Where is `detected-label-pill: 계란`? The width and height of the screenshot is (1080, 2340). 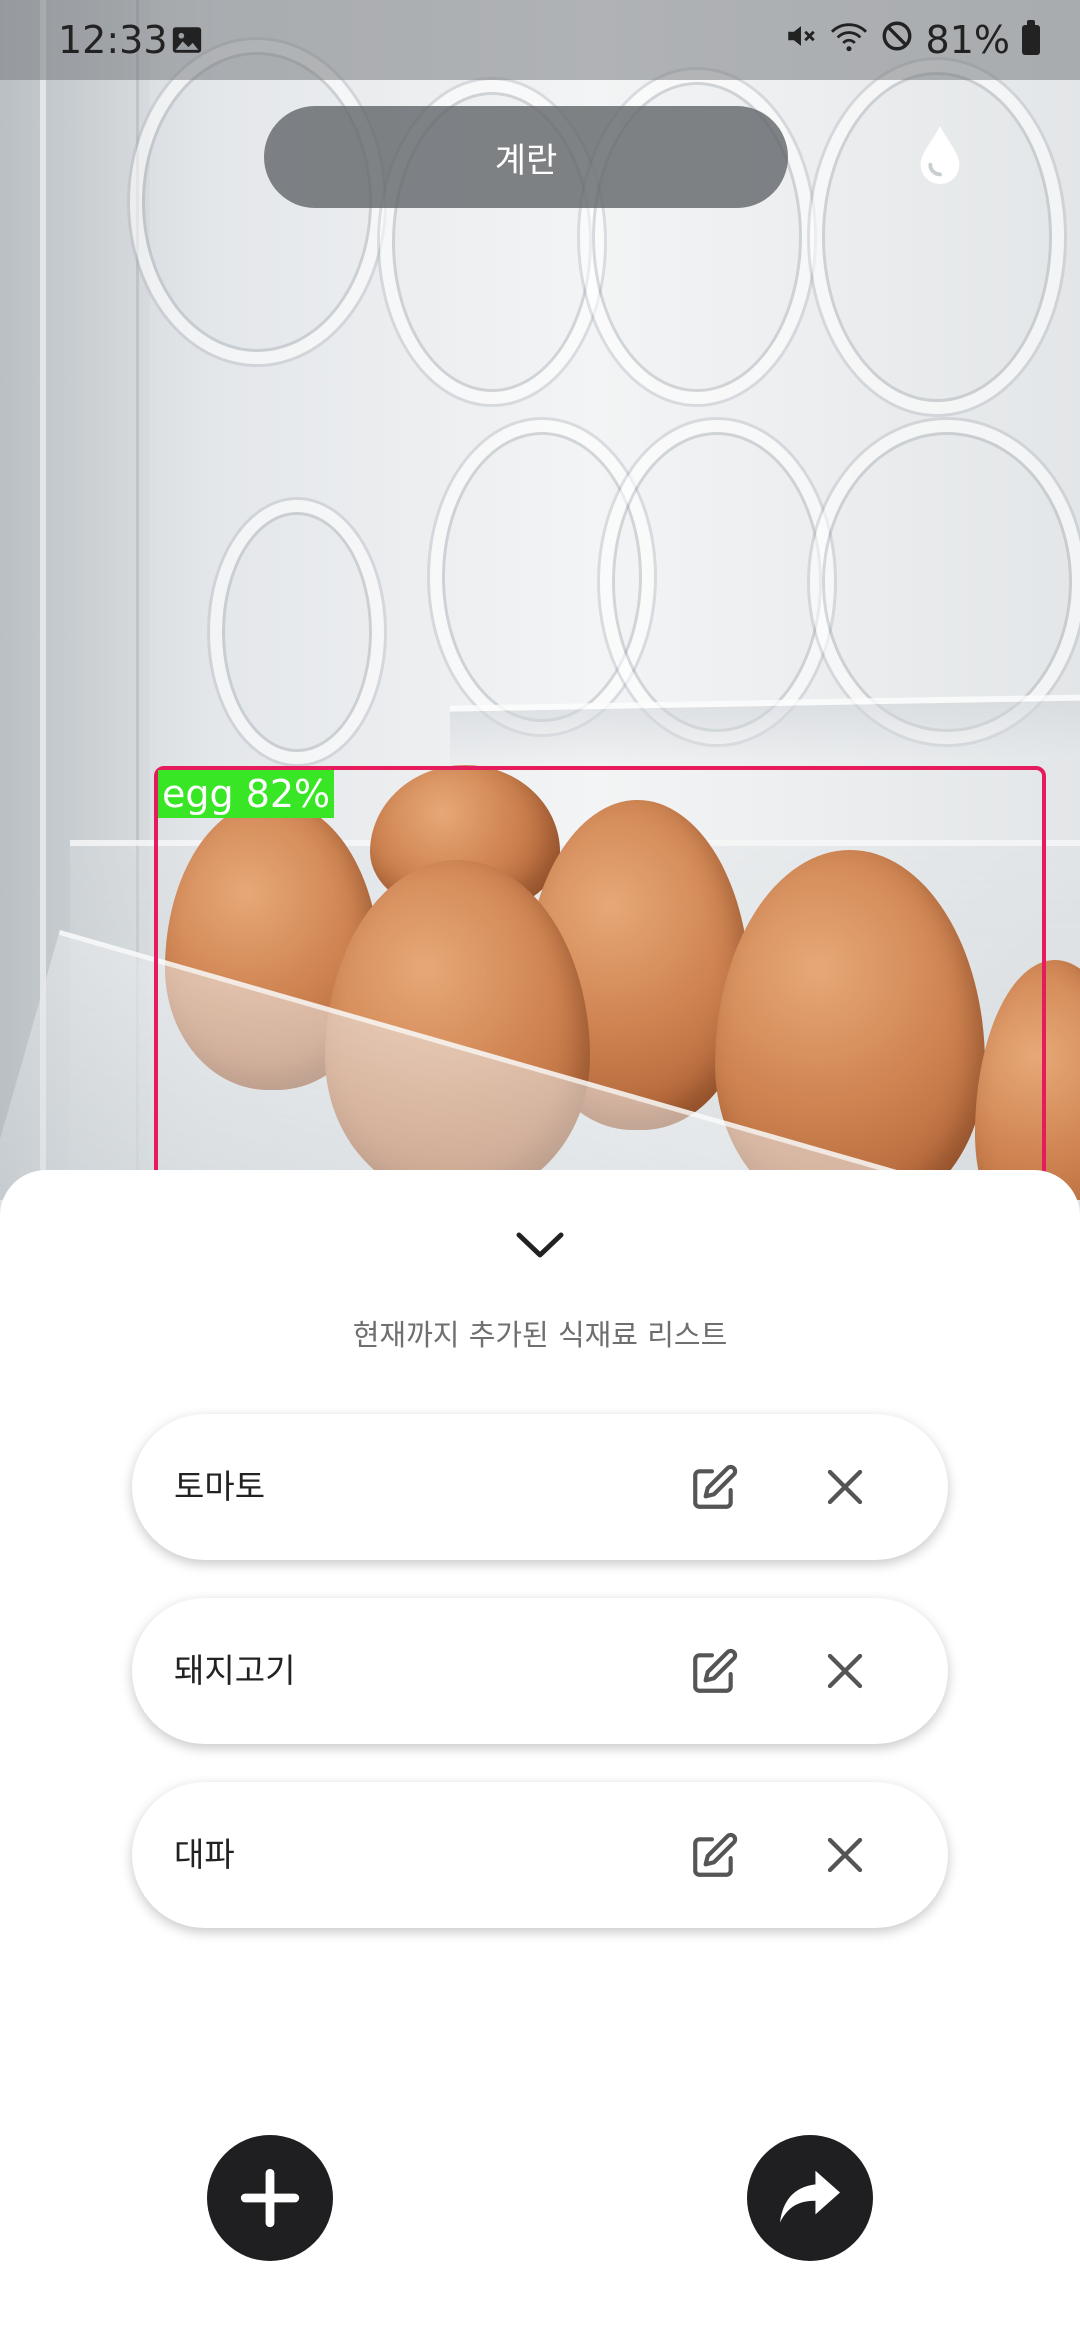 detected-label-pill: 계란 is located at coordinates (526, 157).